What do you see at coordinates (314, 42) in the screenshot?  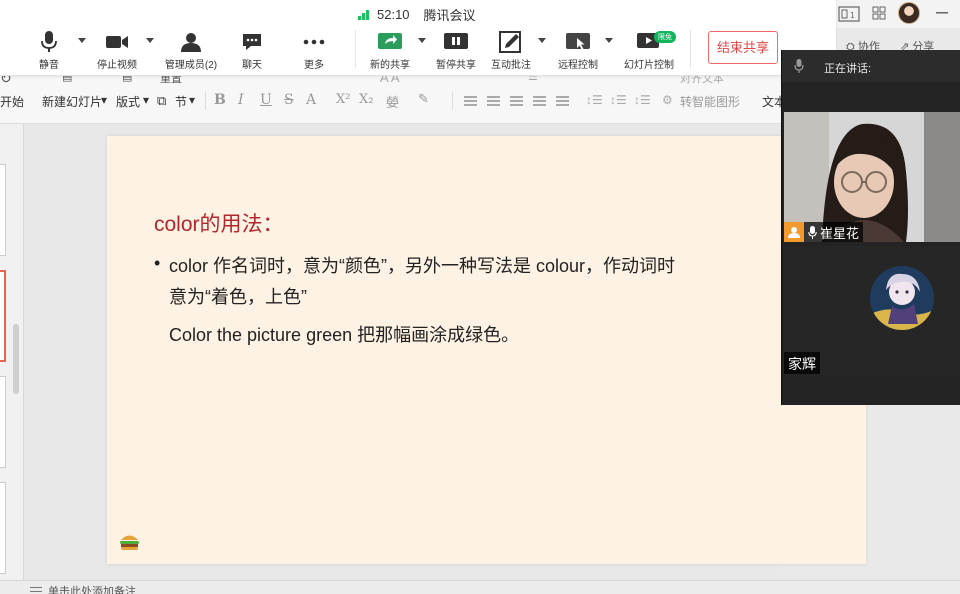 I see `more-icon` at bounding box center [314, 42].